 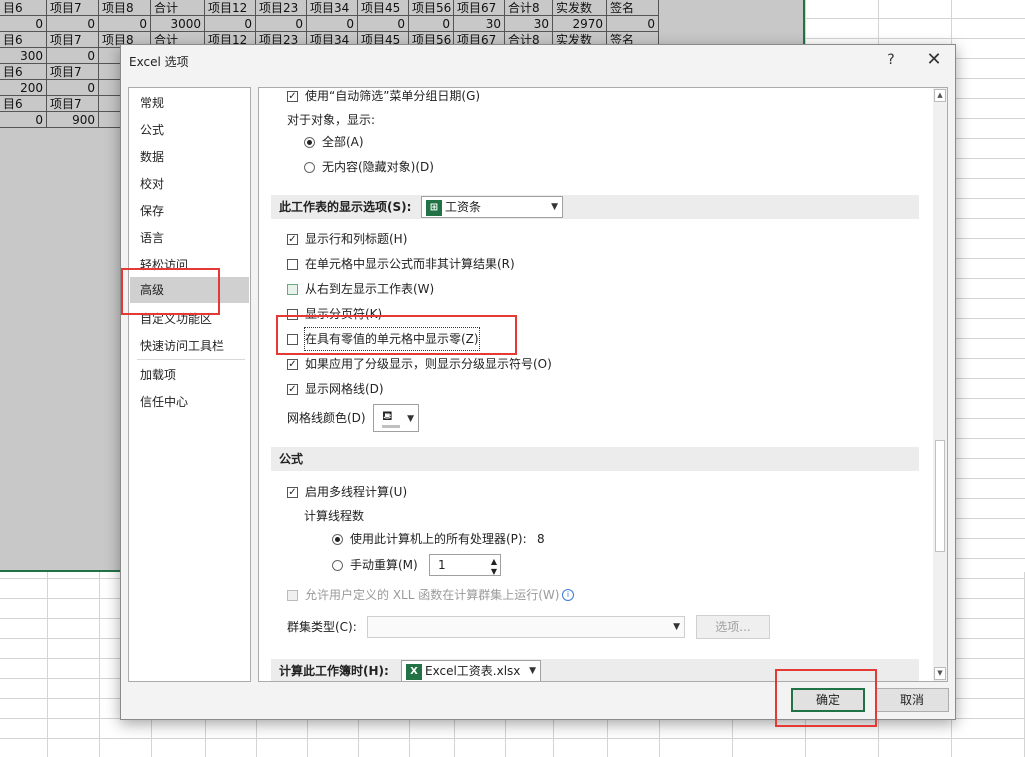 What do you see at coordinates (23, 88) in the screenshot?
I see `sheet-cell: 200` at bounding box center [23, 88].